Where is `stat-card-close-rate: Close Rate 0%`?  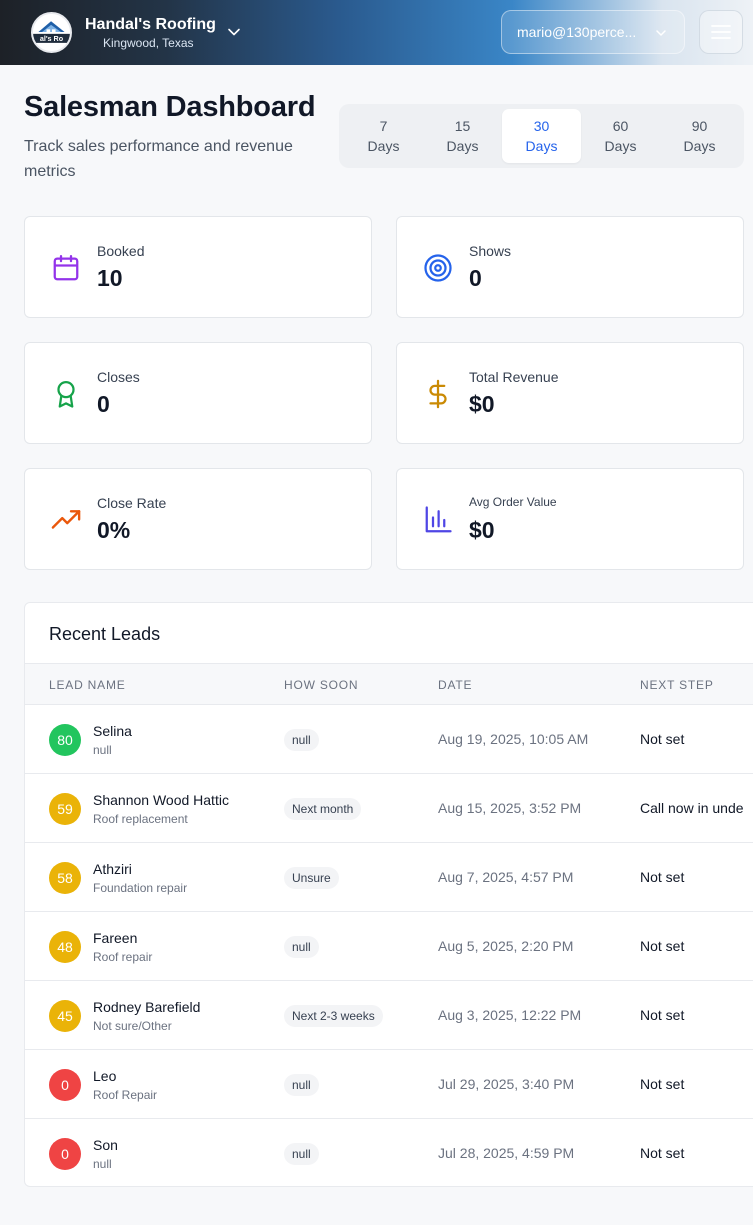
stat-card-close-rate: Close Rate 0% is located at coordinates (198, 519).